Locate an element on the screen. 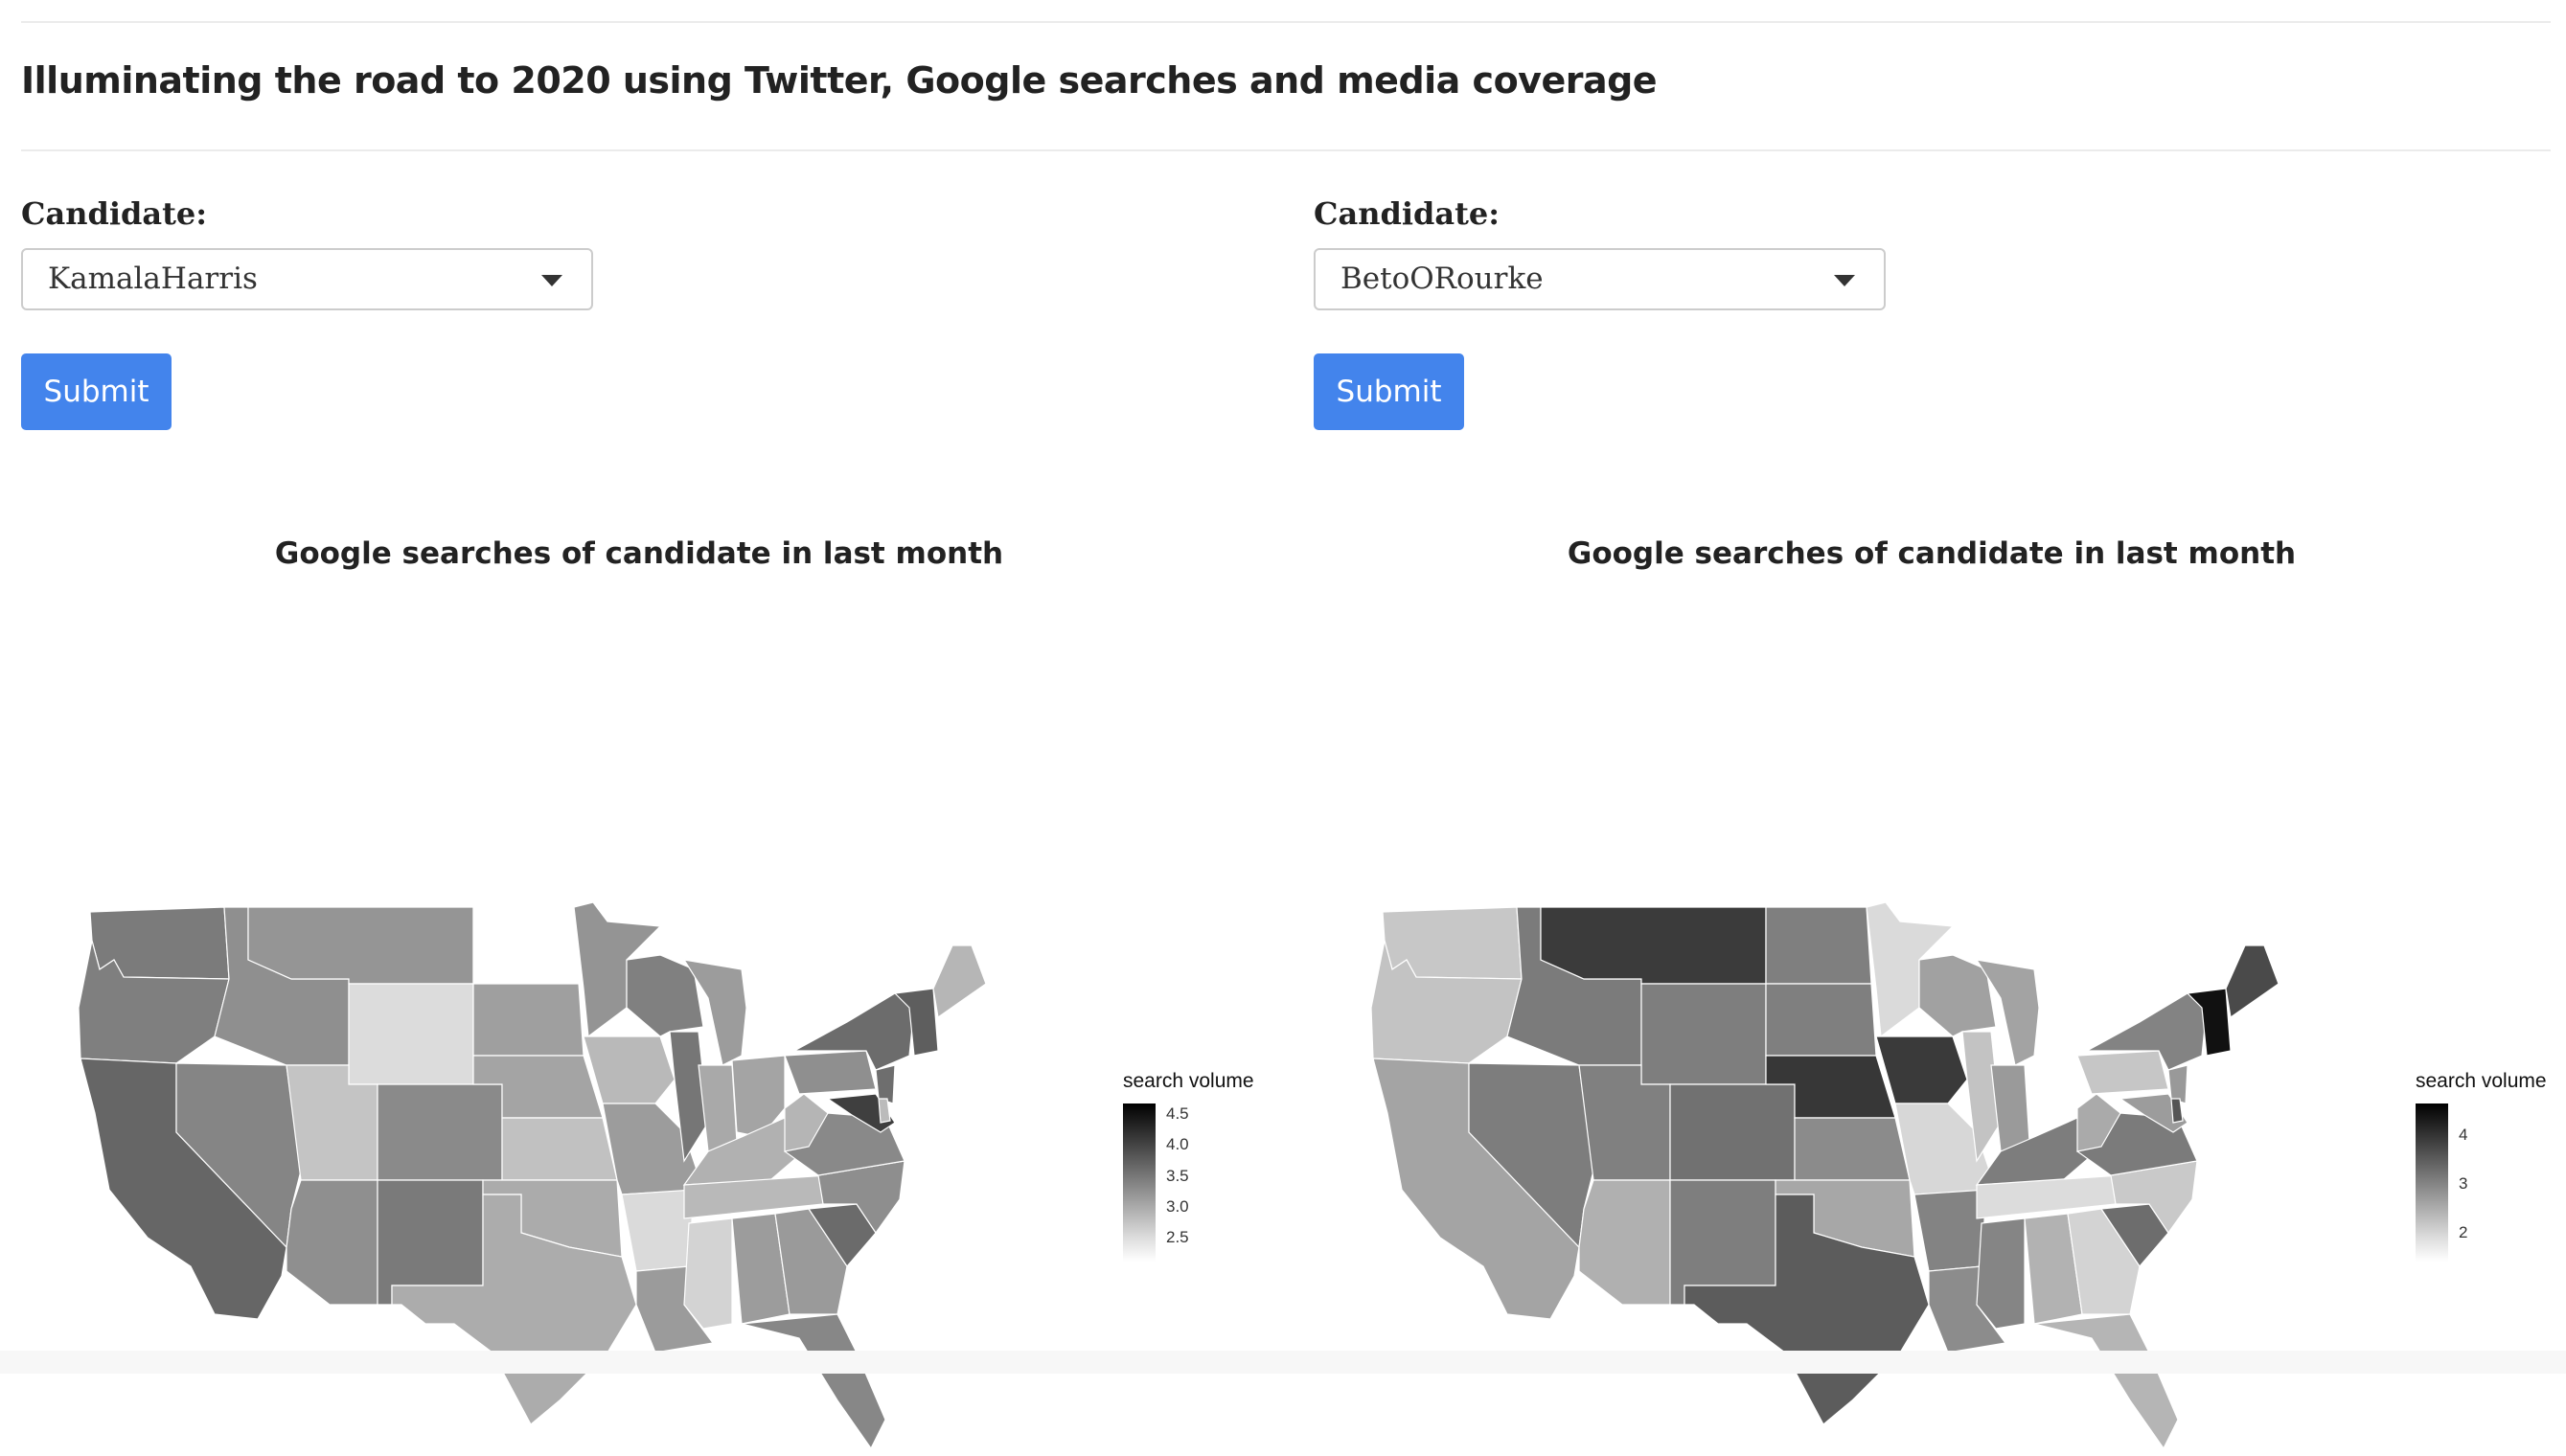 The image size is (2566, 1456). legend-tick: 3 is located at coordinates (2463, 1183).